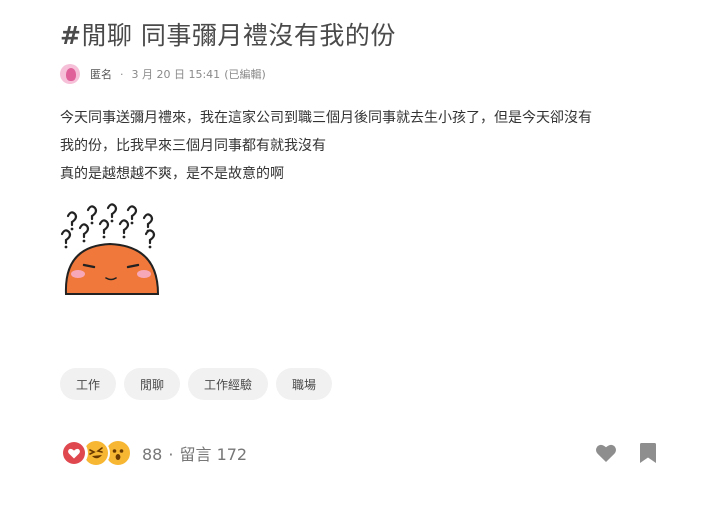  I want to click on reaction-count: 88, so click(152, 454).